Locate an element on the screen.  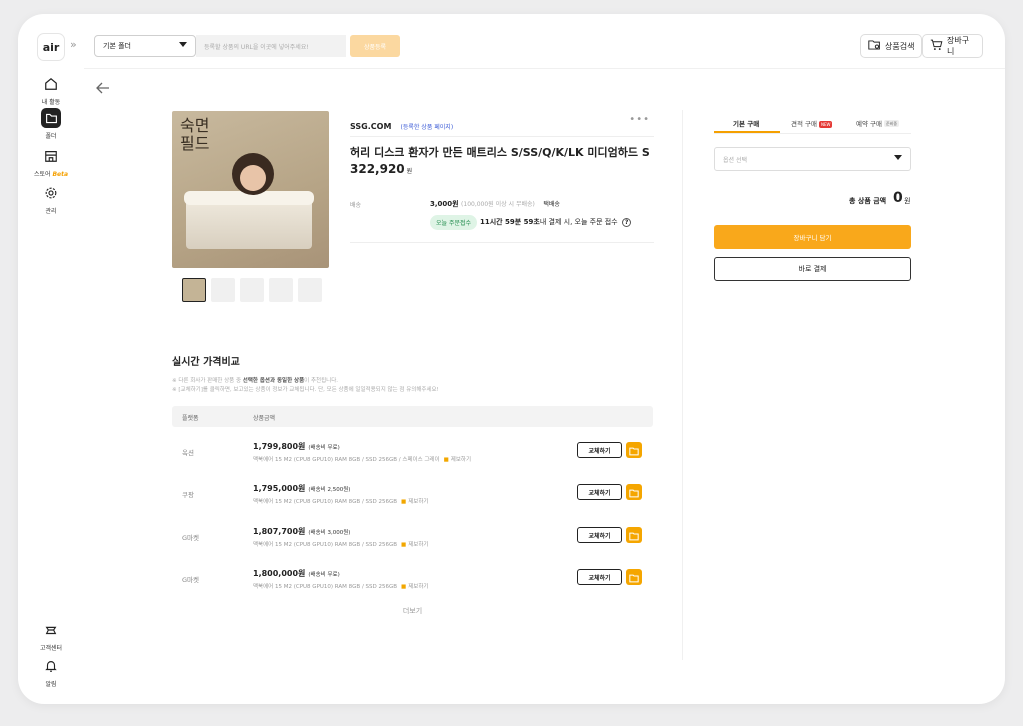
cart-label: 장바구니 is located at coordinates (958, 46).